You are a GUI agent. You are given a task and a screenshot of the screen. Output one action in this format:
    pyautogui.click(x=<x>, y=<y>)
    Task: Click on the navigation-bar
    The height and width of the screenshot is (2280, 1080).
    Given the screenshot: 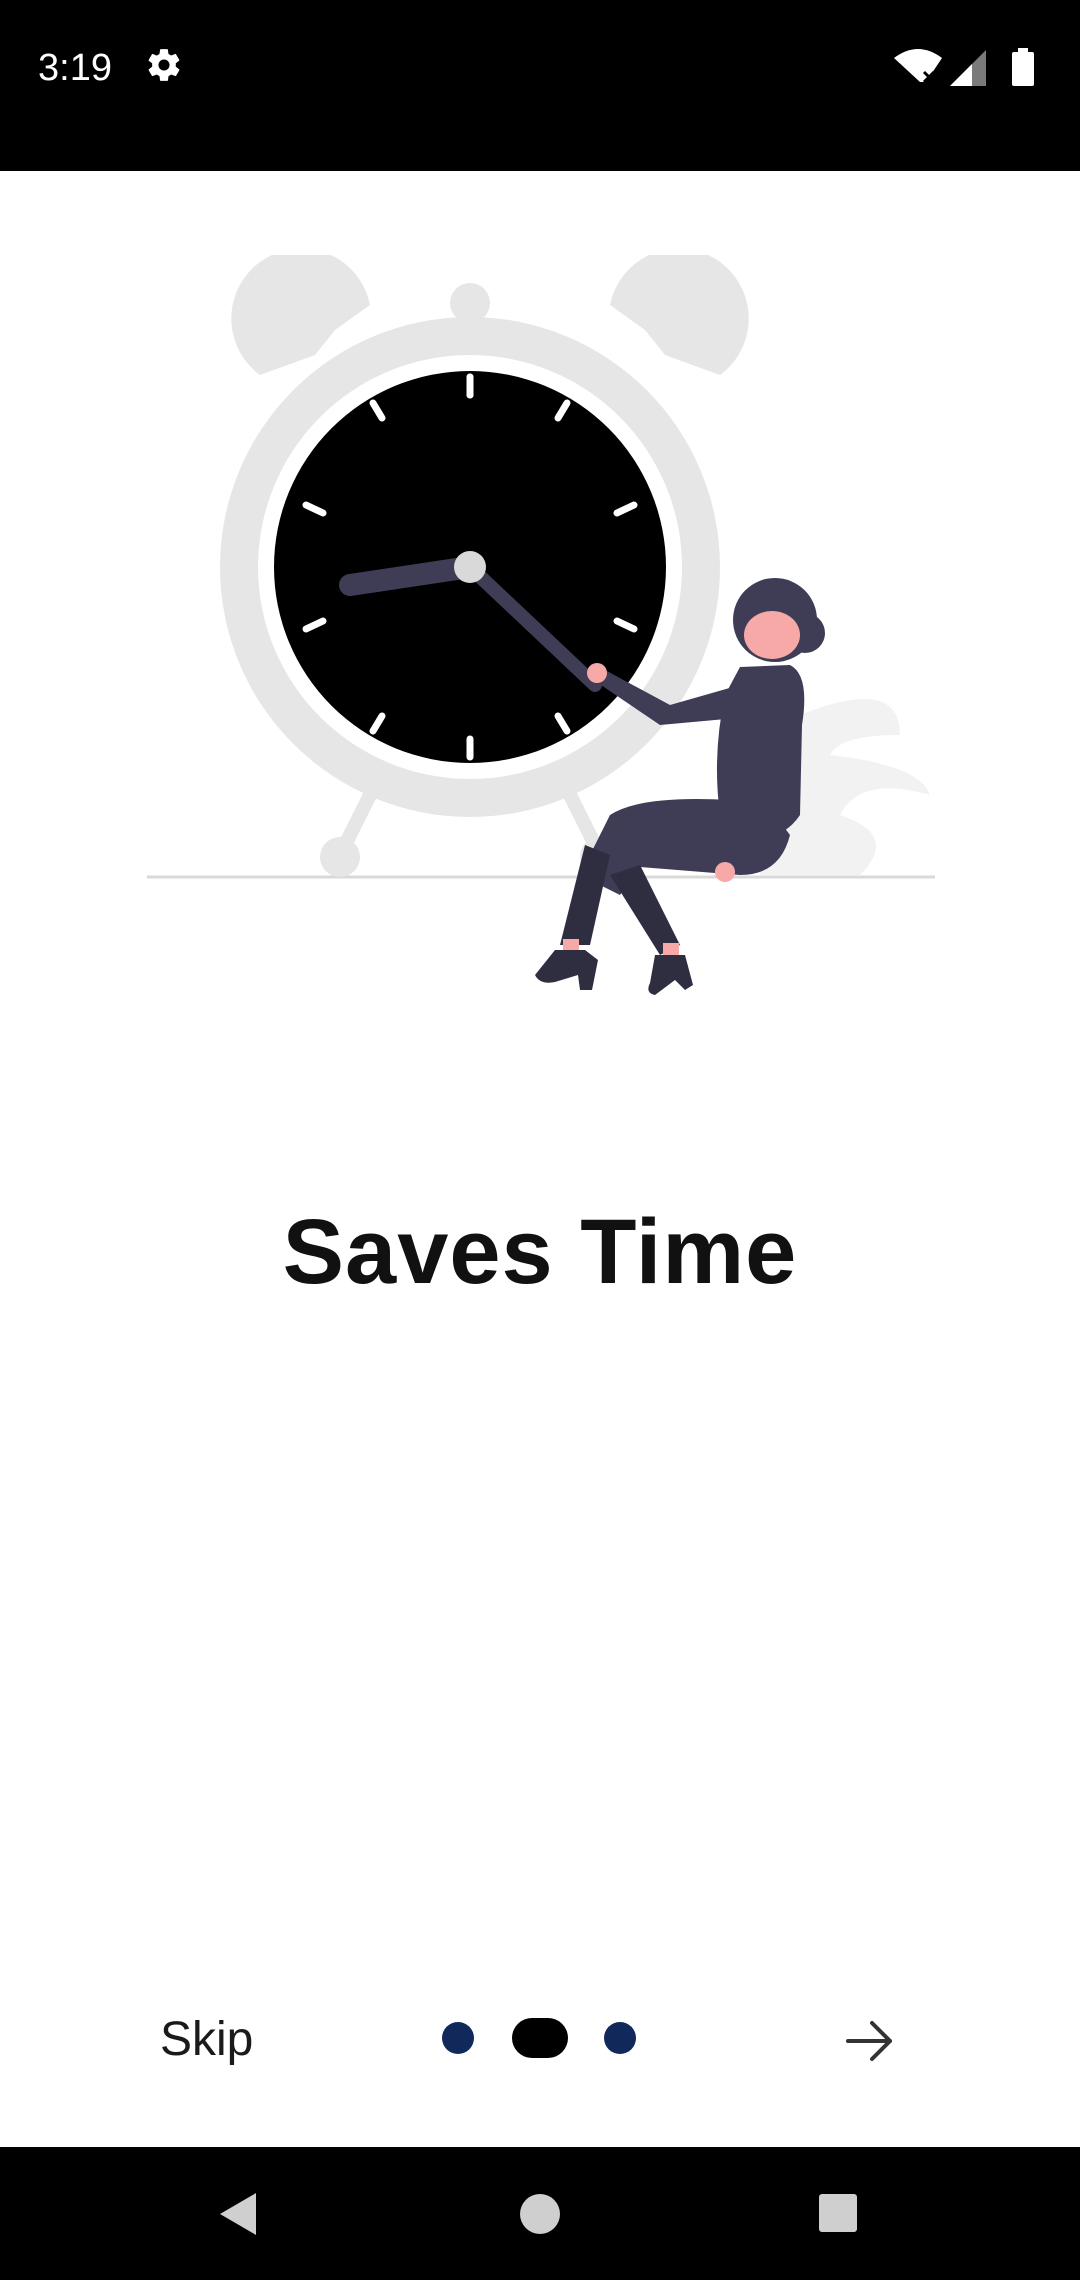 What is the action you would take?
    pyautogui.click(x=540, y=2213)
    